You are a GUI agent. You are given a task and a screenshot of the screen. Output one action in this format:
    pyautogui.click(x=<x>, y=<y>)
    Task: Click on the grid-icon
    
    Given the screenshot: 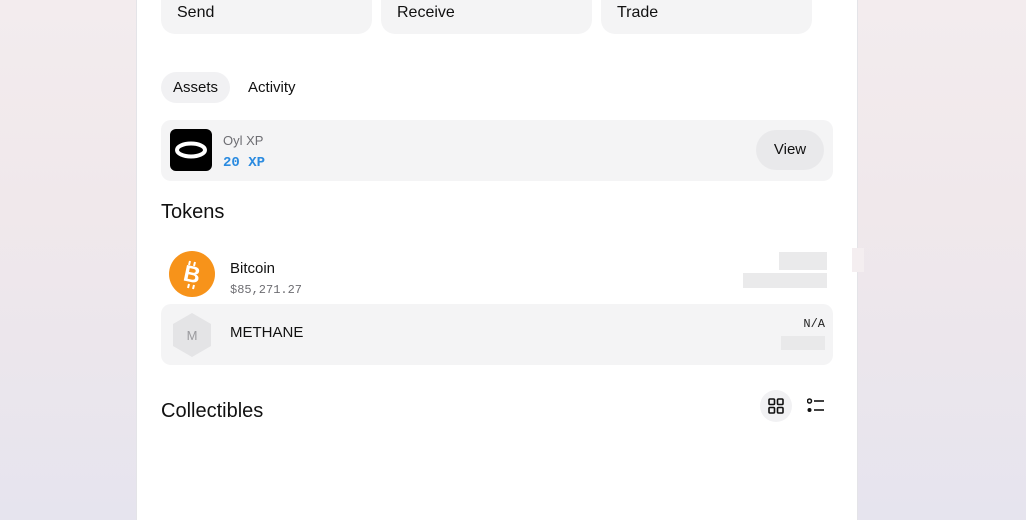 What is the action you would take?
    pyautogui.click(x=776, y=406)
    